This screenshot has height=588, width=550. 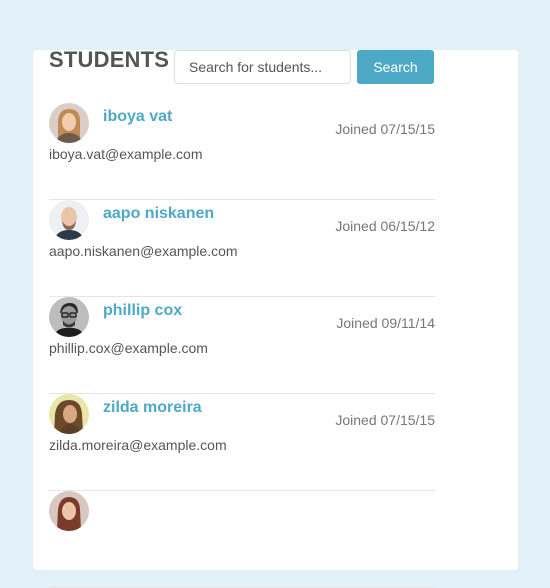 I want to click on man-glasses-portrait-icon, so click(x=69, y=317).